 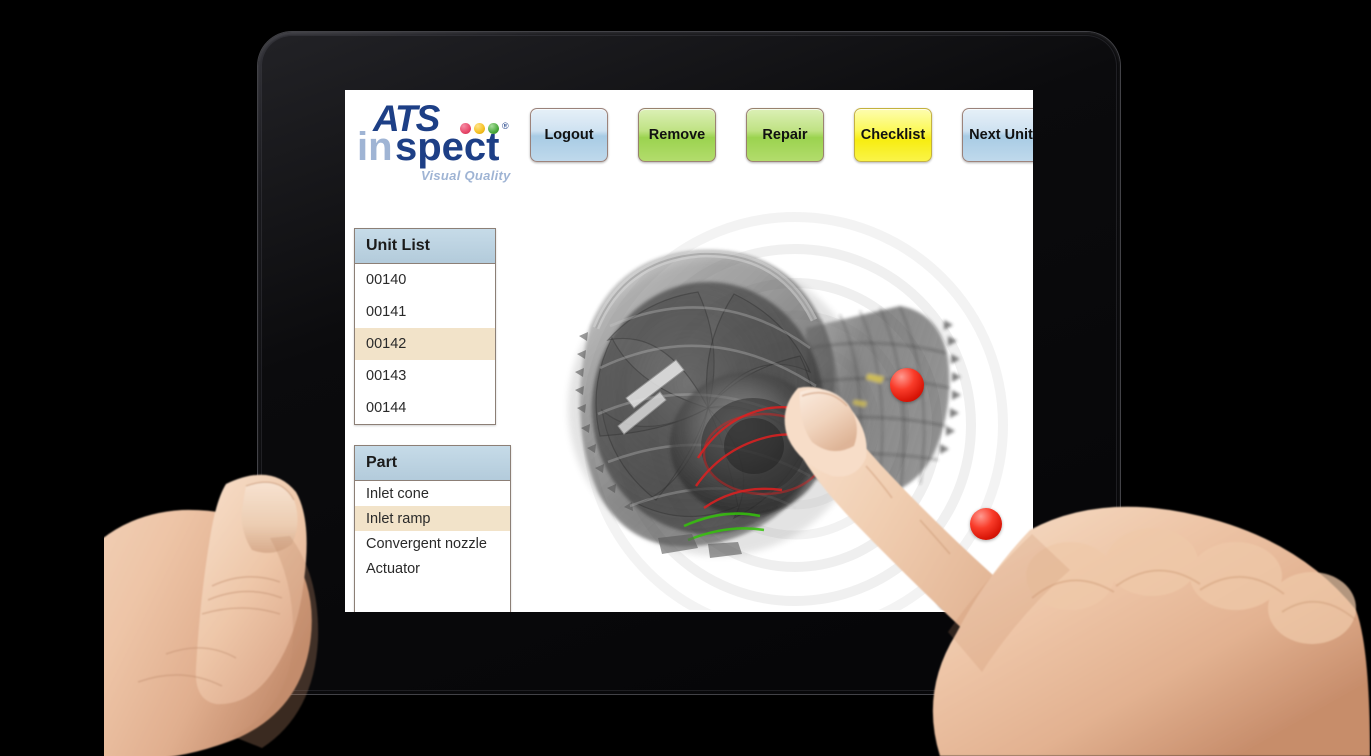 I want to click on left-hand-holding-tablet, so click(x=211, y=615).